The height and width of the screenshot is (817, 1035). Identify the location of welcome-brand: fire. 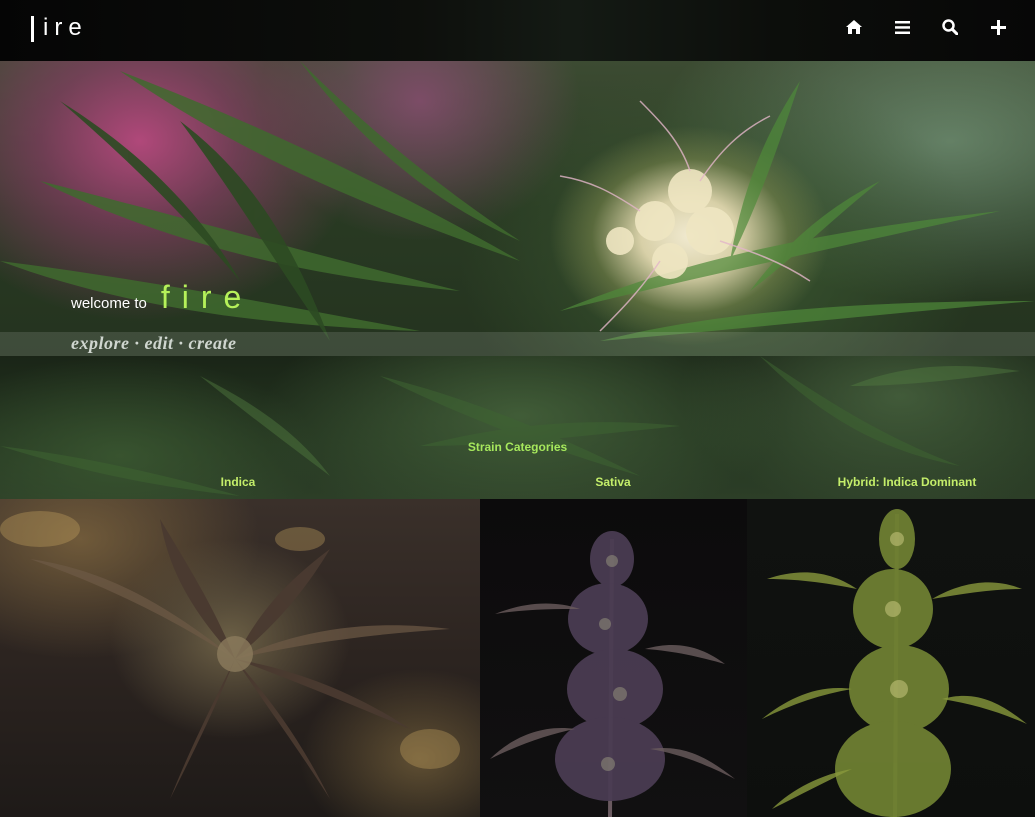
(207, 297).